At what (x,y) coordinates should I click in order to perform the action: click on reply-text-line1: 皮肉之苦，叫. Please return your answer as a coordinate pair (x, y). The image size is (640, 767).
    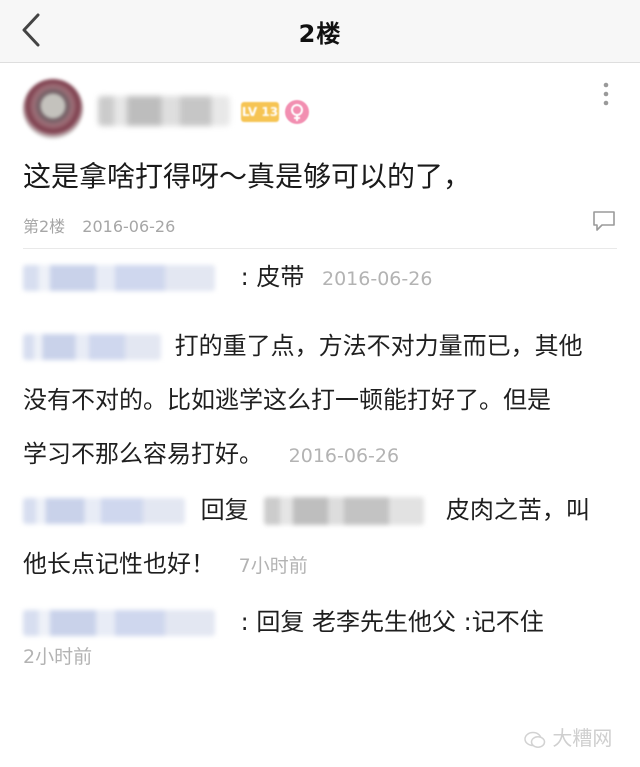
    Looking at the image, I should click on (517, 510).